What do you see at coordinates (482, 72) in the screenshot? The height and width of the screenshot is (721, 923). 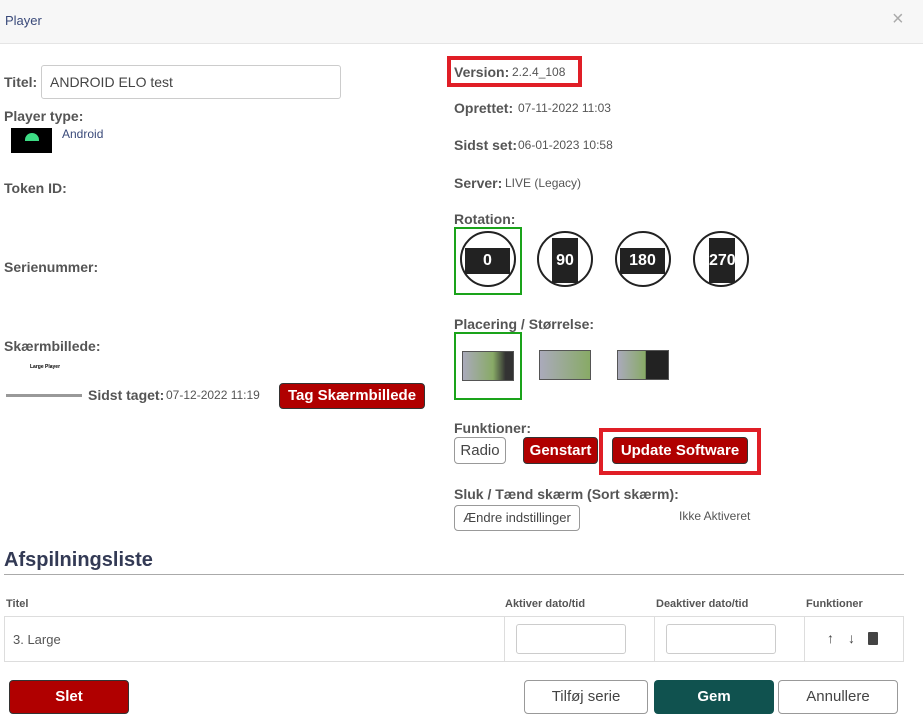 I see `version-label: Version:` at bounding box center [482, 72].